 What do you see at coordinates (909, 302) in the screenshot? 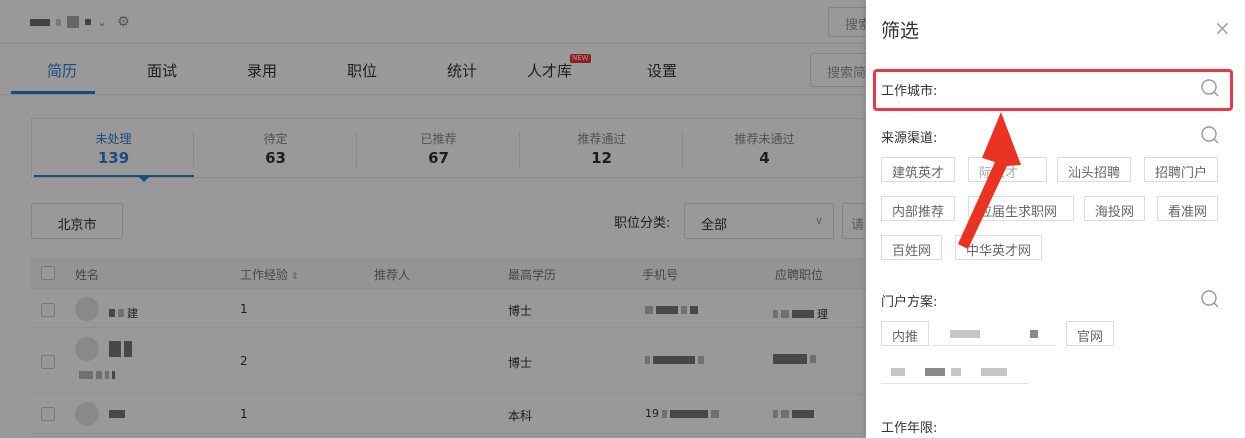
I see `portal-plan-label: 门户方案:` at bounding box center [909, 302].